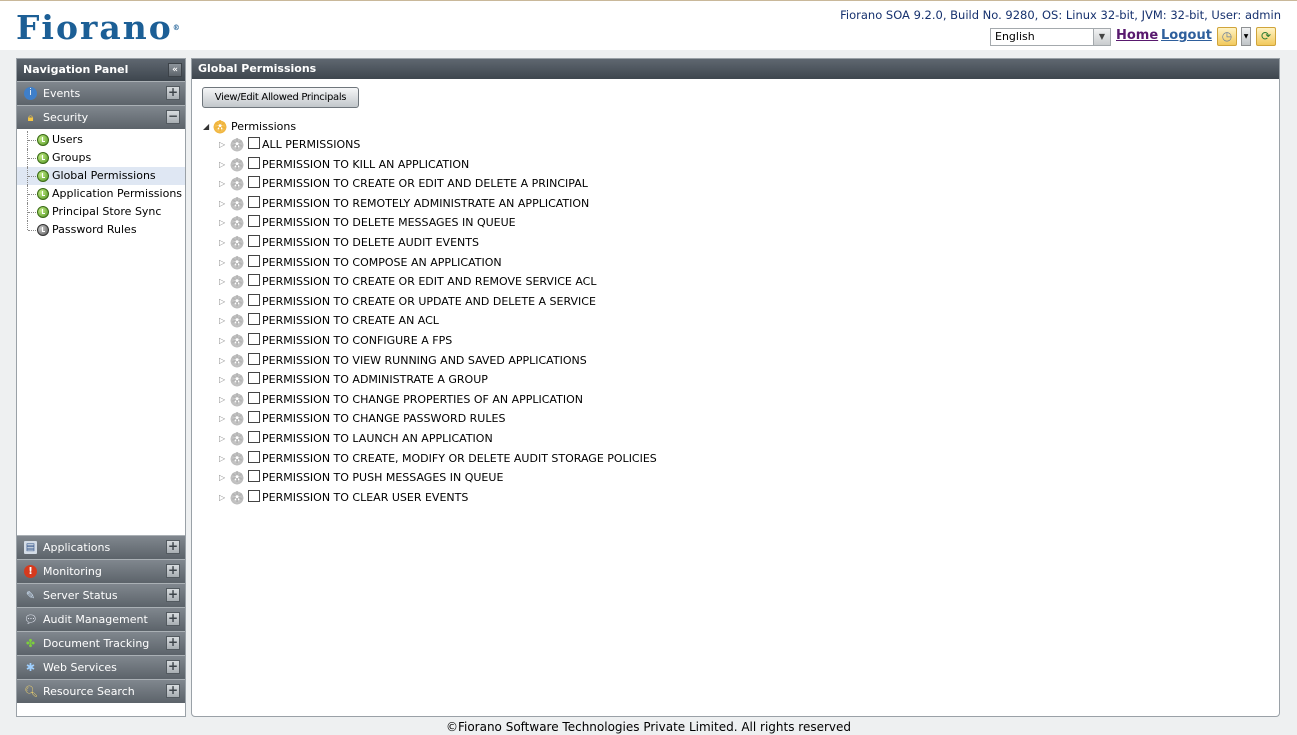 The height and width of the screenshot is (735, 1297). I want to click on permission-row: ▷ PERMISSION TO LAUNCH AN APPLICATION, so click(429, 439).